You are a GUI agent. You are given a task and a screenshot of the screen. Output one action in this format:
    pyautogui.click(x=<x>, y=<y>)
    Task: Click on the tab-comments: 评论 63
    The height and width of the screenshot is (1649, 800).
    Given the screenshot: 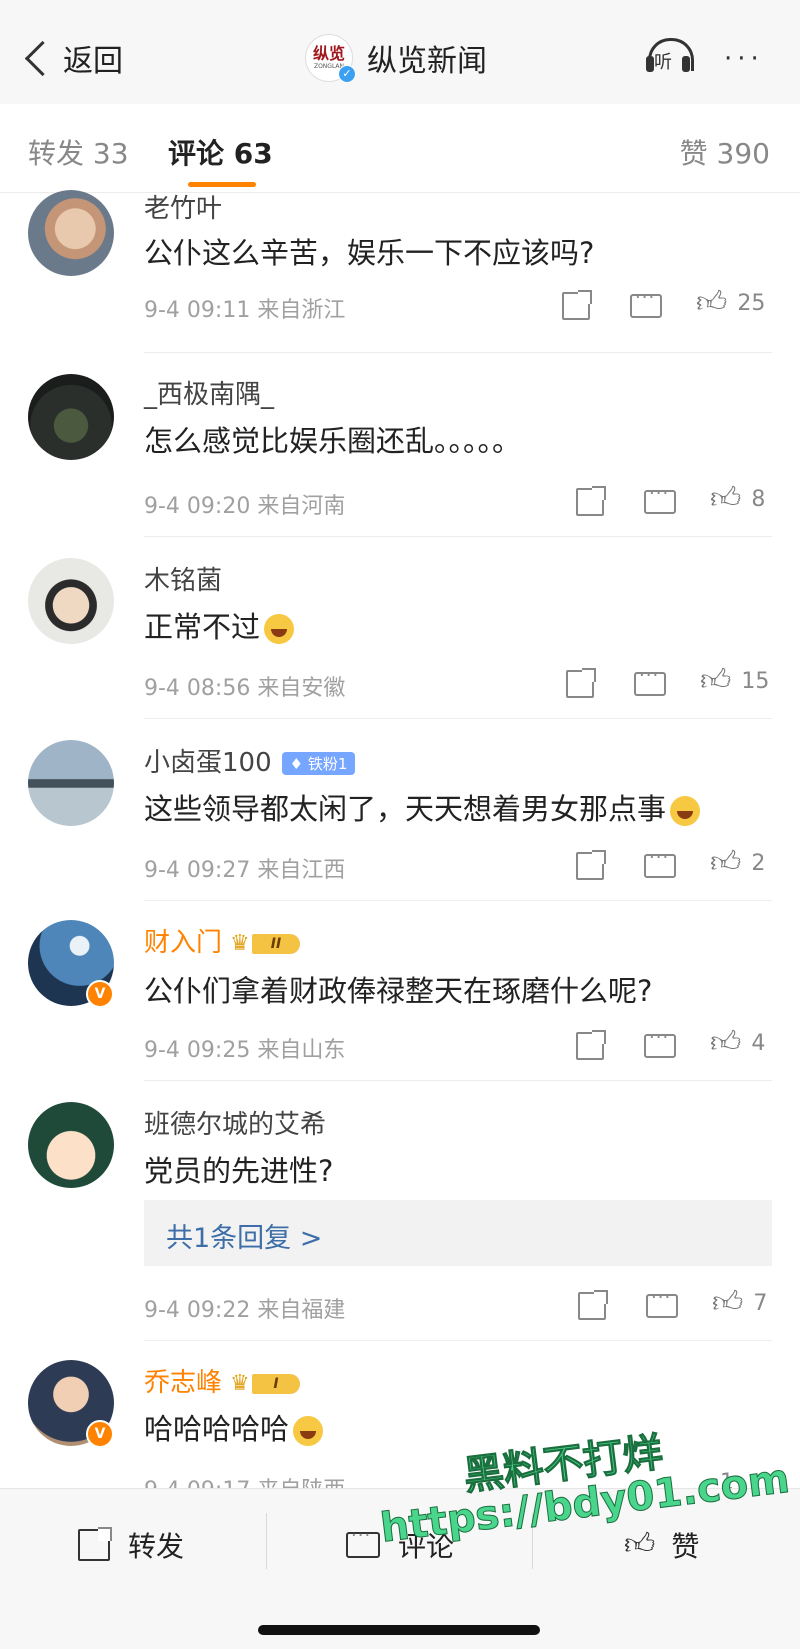 What is the action you would take?
    pyautogui.click(x=220, y=152)
    